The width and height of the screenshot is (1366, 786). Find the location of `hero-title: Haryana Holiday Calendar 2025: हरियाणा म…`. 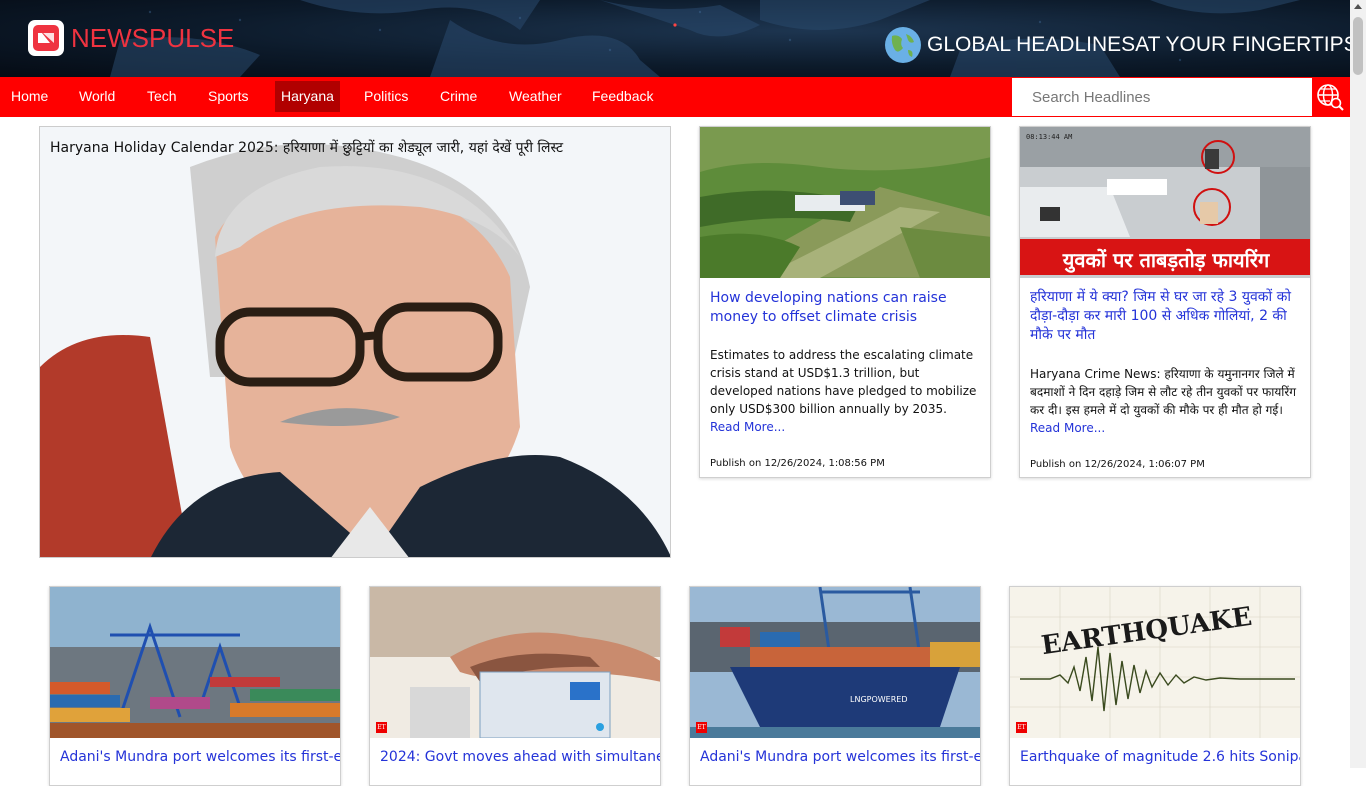

hero-title: Haryana Holiday Calendar 2025: हरियाणा म… is located at coordinates (306, 147).